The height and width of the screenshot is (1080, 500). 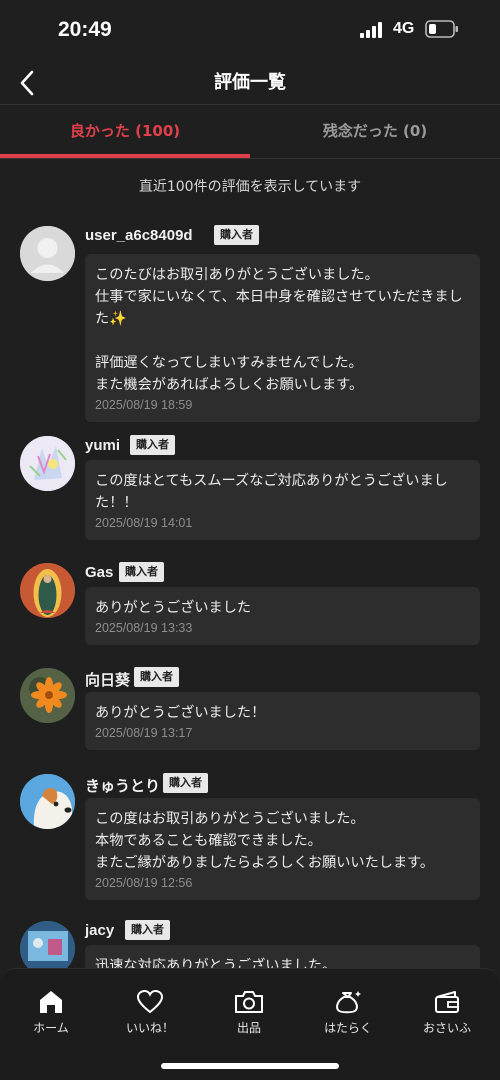 What do you see at coordinates (99, 572) in the screenshot?
I see `reviewer-name: Gas` at bounding box center [99, 572].